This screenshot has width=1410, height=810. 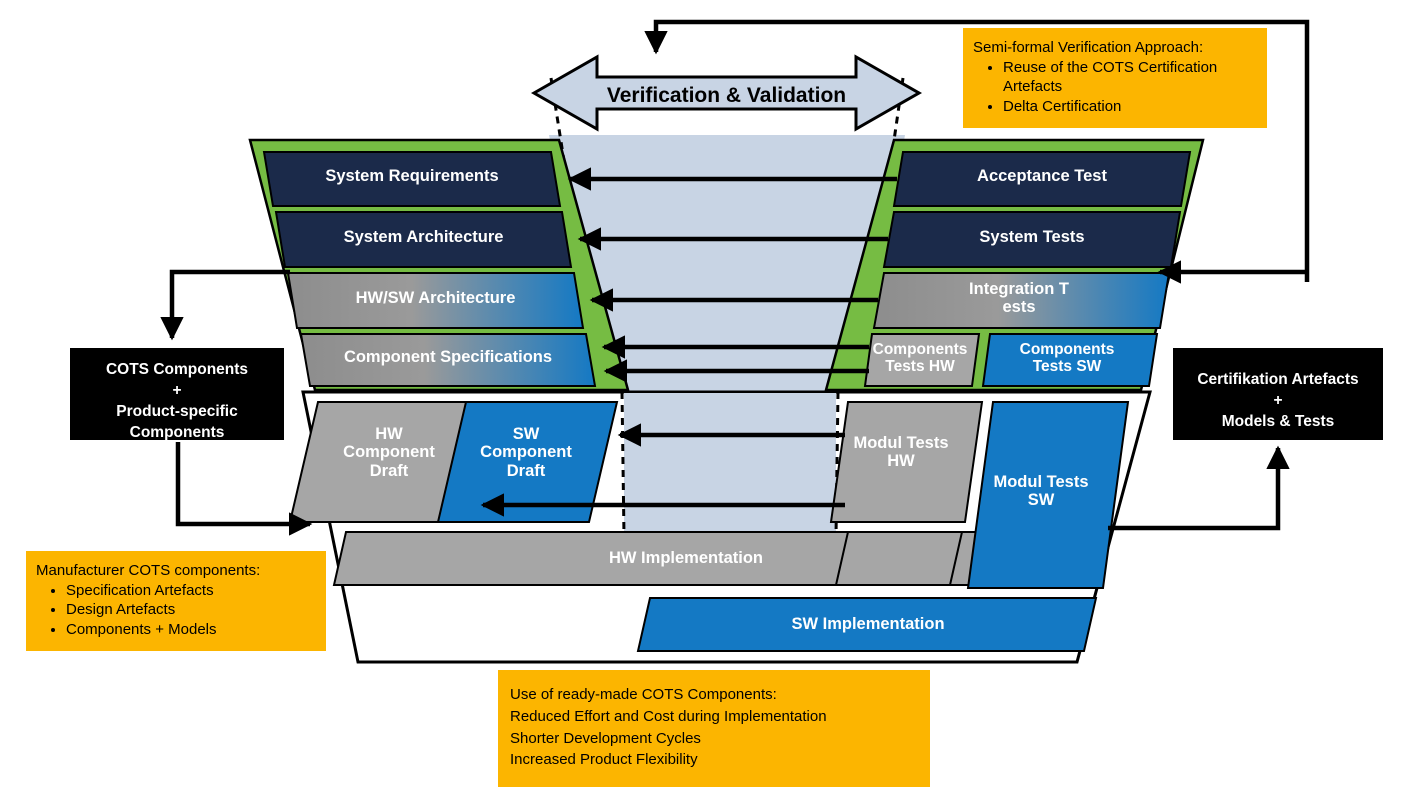 What do you see at coordinates (726, 95) in the screenshot?
I see `vv-arrow-label: Verification & Validation` at bounding box center [726, 95].